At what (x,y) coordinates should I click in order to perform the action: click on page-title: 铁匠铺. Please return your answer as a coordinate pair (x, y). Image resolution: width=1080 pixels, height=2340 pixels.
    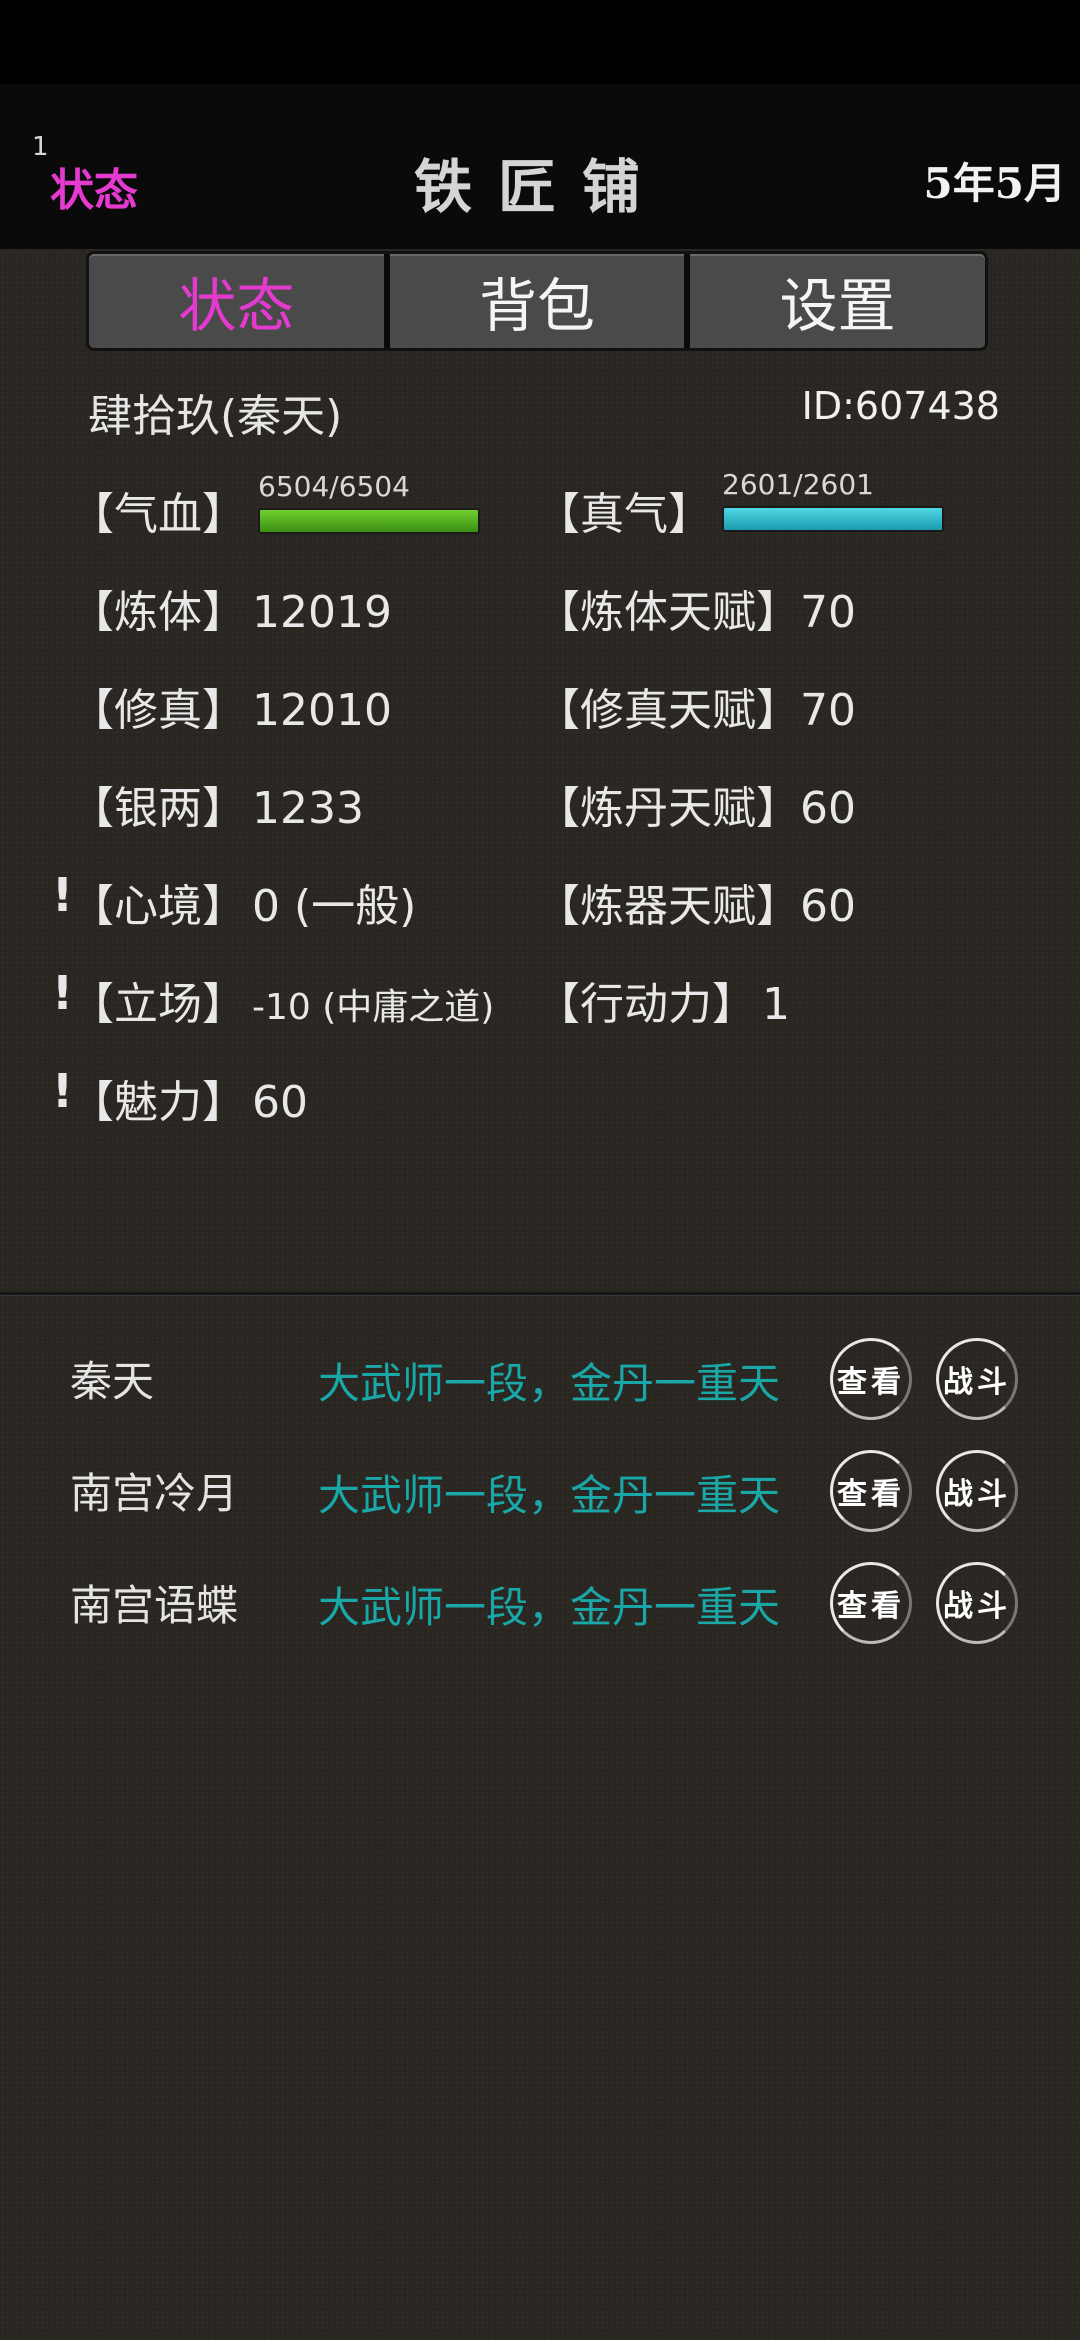
    Looking at the image, I should click on (539, 187).